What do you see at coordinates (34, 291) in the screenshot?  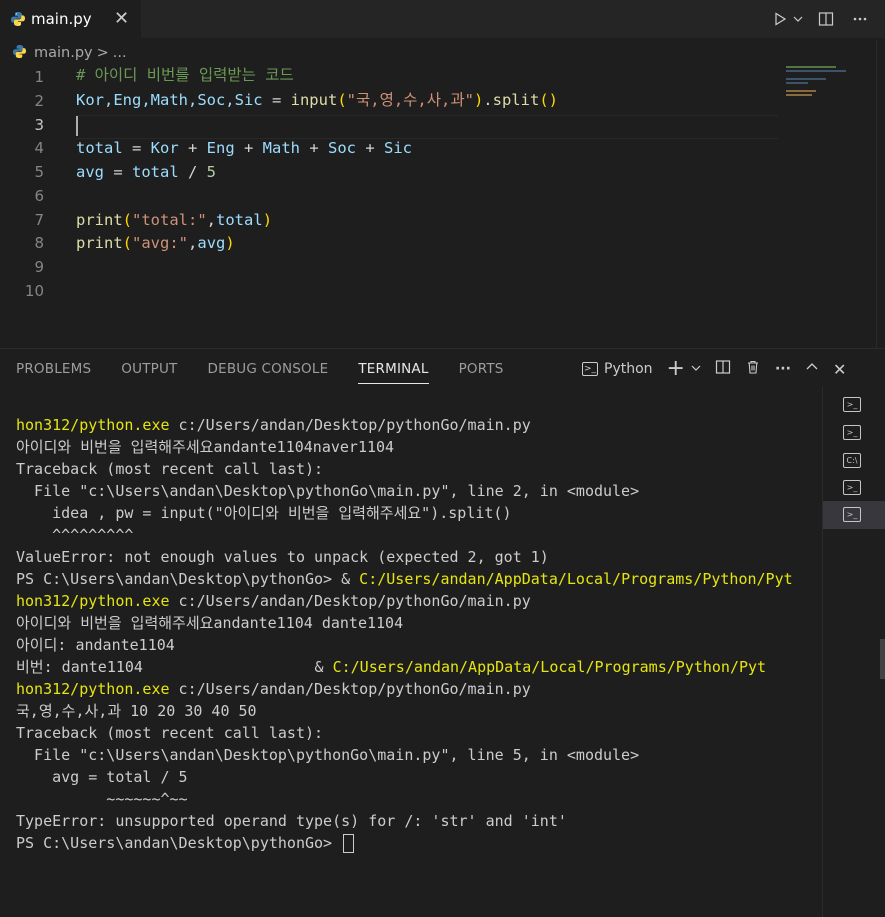 I see `line-number: 10` at bounding box center [34, 291].